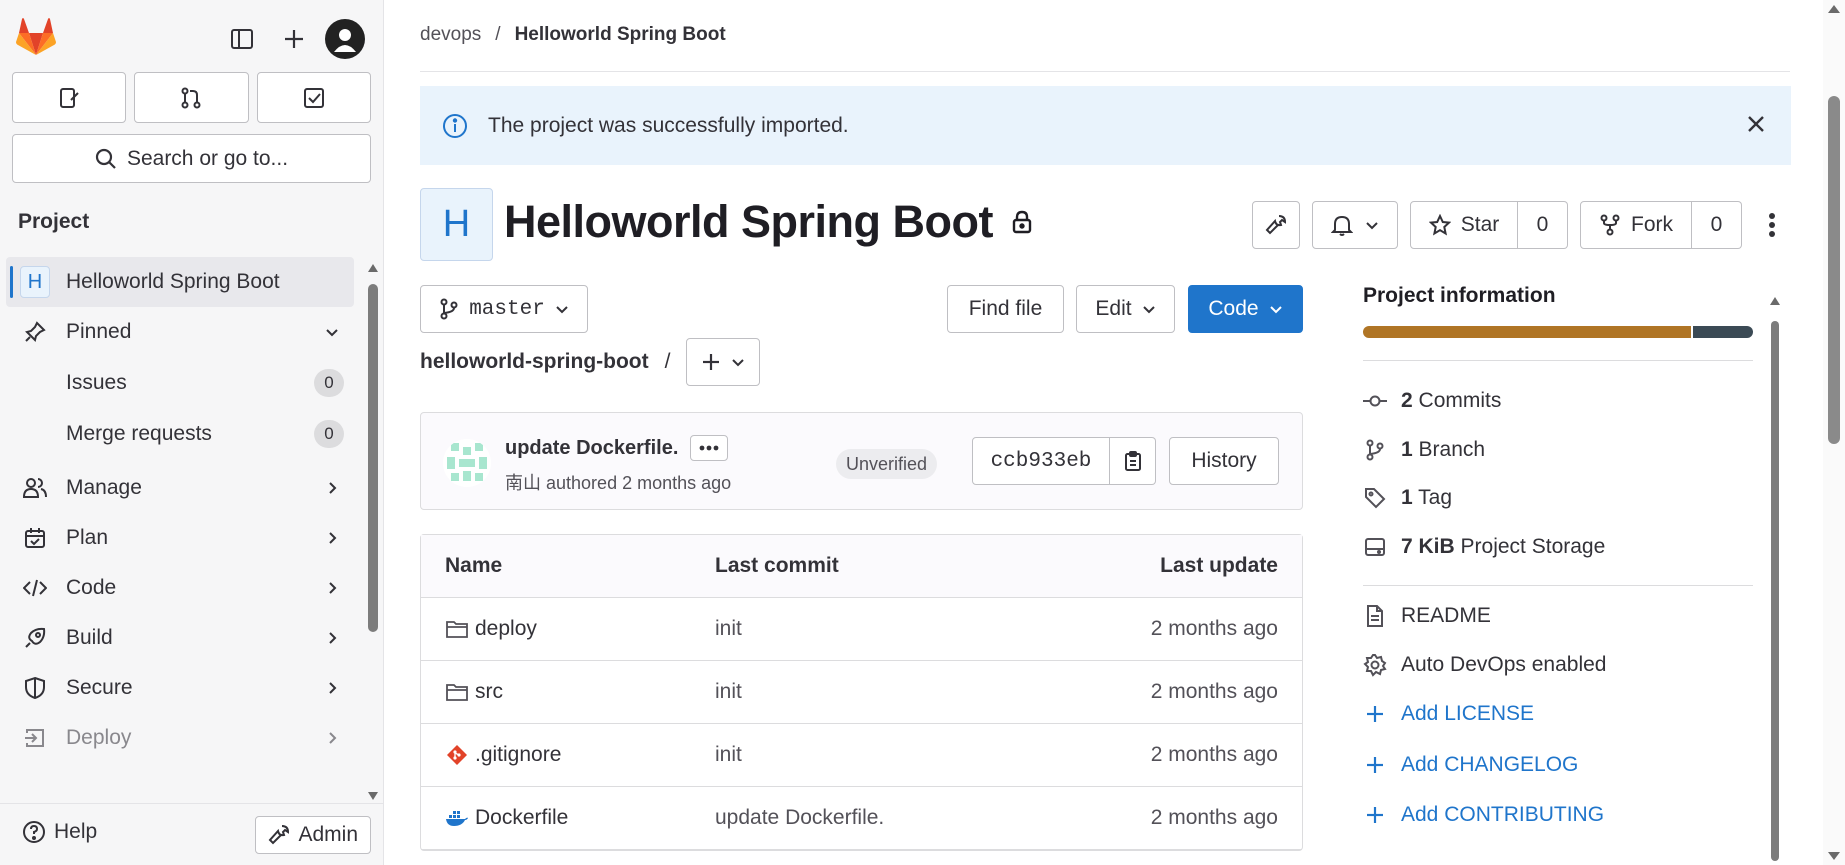  Describe the element at coordinates (1558, 616) in the screenshot. I see `readme-link: README` at that location.